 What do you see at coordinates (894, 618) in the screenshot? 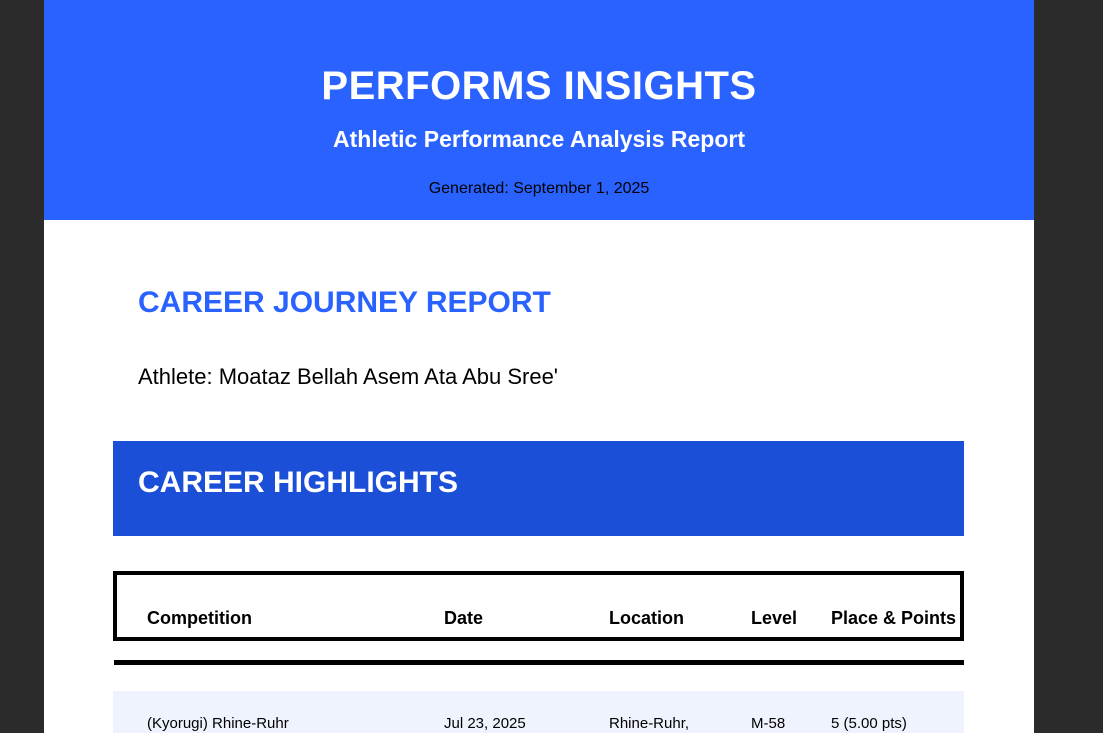
I see `column-header-place-points: Place & Points` at bounding box center [894, 618].